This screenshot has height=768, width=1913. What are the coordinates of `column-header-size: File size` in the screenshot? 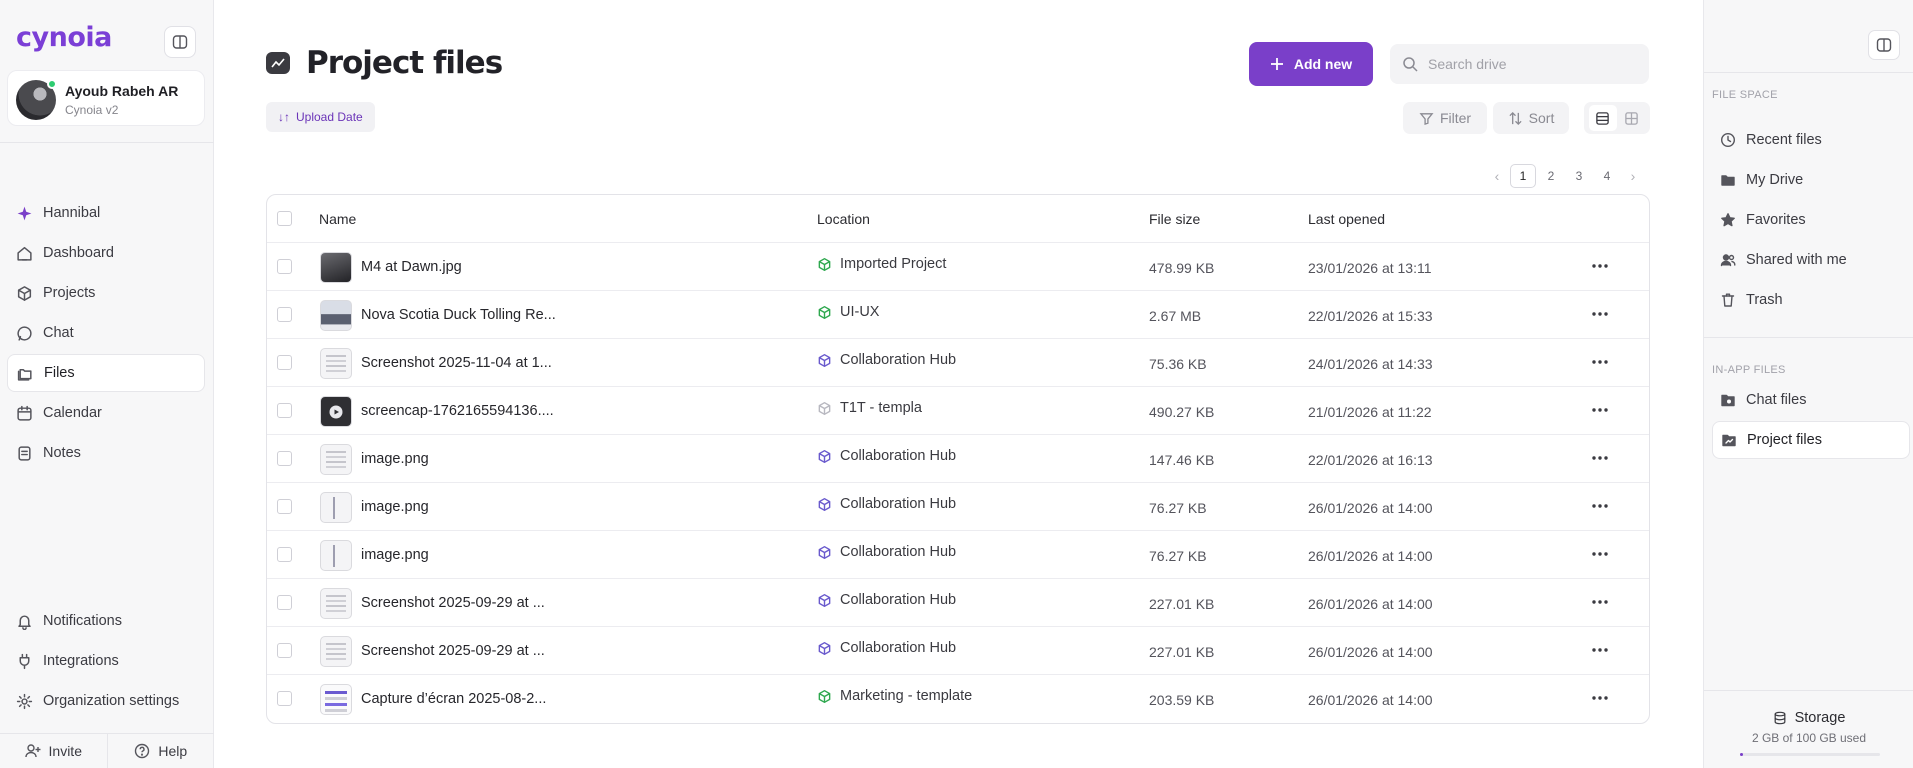 It's located at (1174, 219).